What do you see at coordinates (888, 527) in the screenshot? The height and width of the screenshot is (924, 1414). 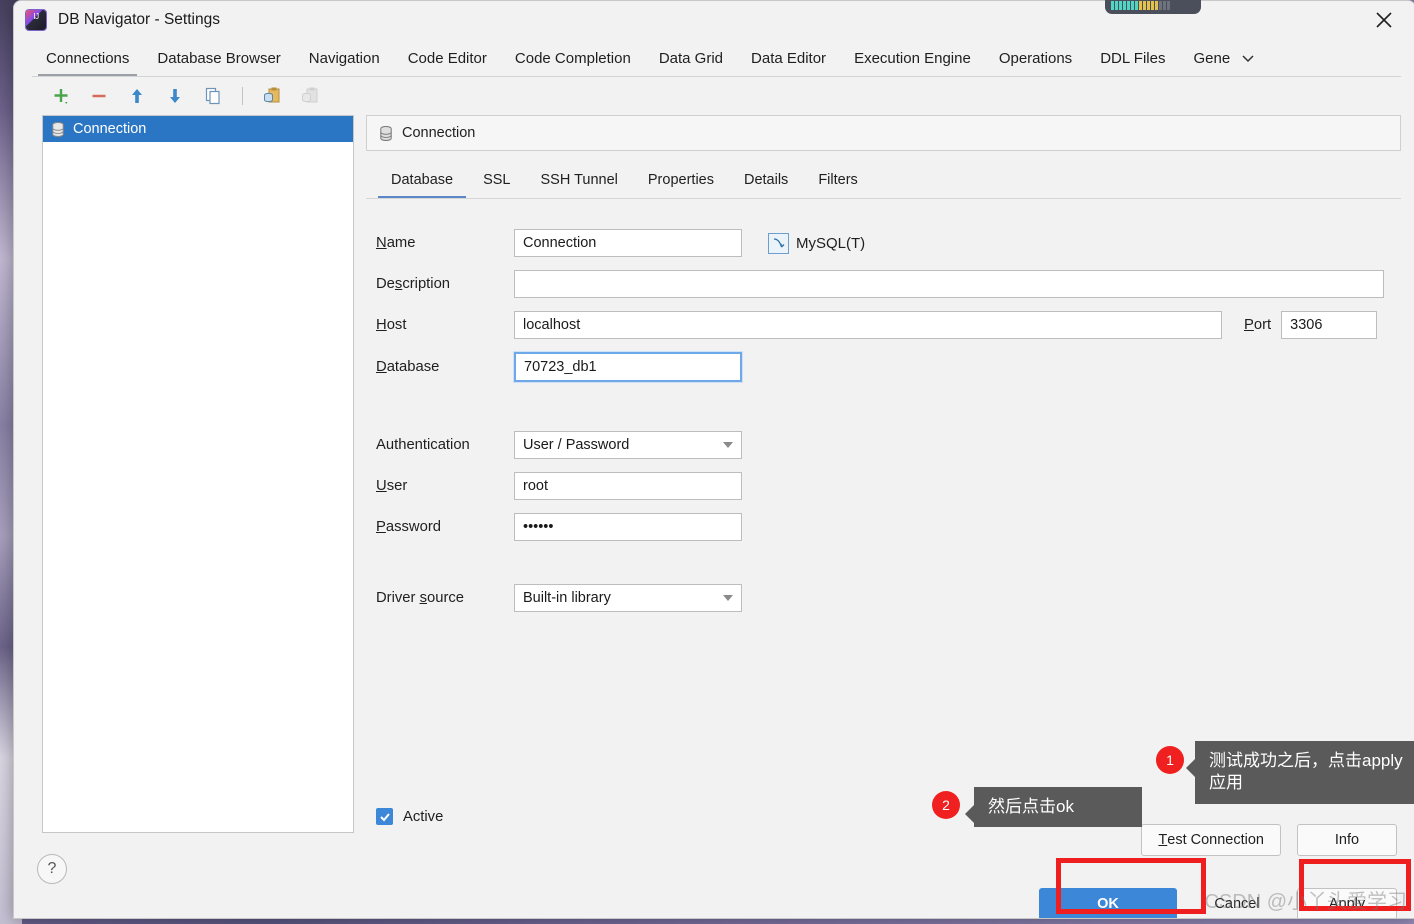 I see `form-row-password: Password ••••••` at bounding box center [888, 527].